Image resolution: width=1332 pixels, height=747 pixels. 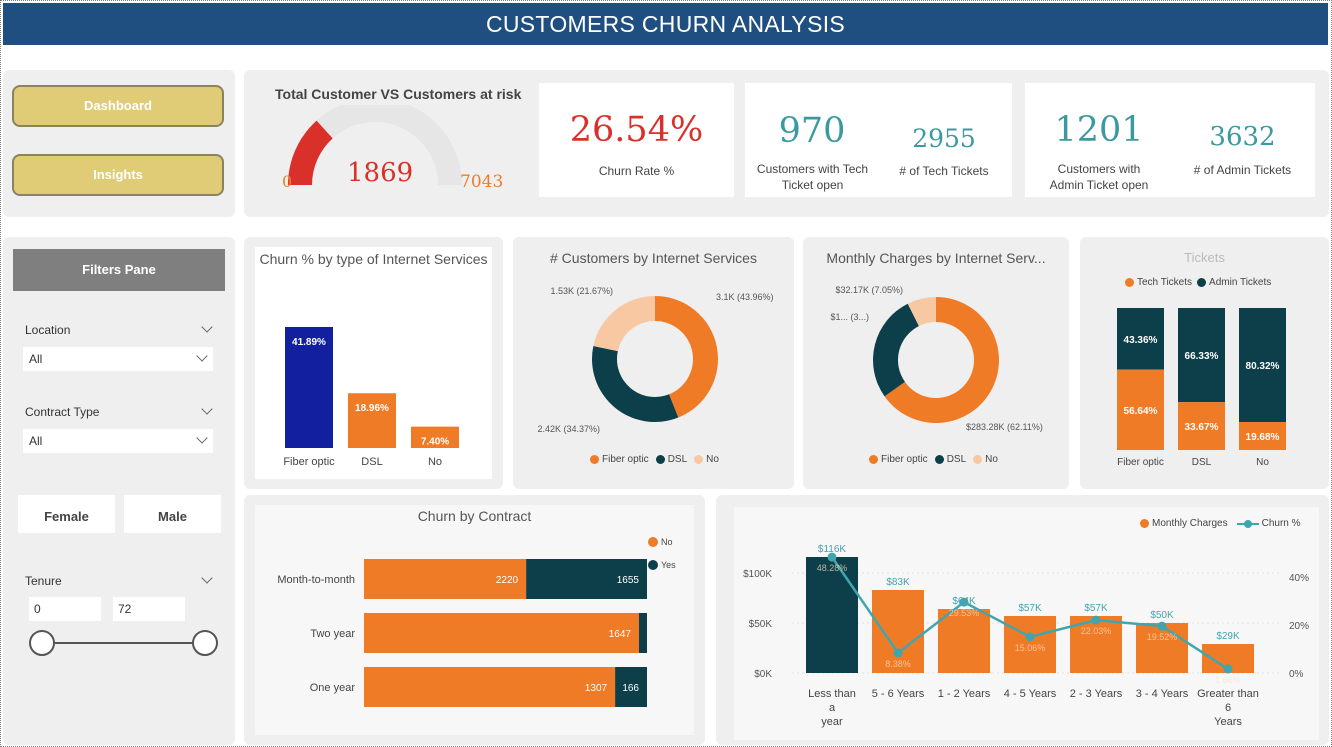 What do you see at coordinates (849, 317) in the screenshot?
I see `slice-label-1: $1... (3...)` at bounding box center [849, 317].